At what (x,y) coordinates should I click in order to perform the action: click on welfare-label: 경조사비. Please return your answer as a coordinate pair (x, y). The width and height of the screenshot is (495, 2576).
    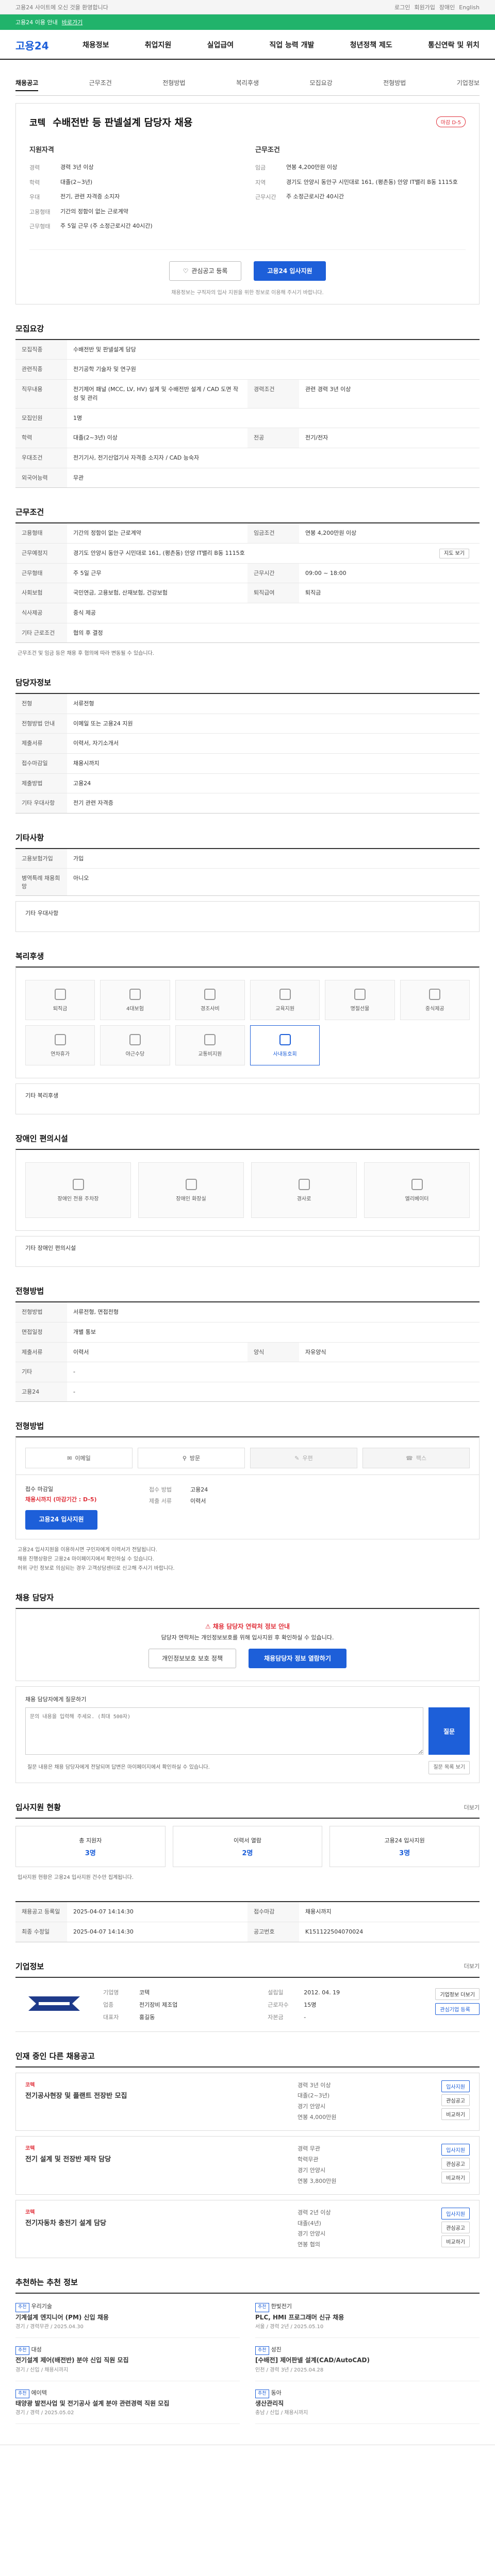
    Looking at the image, I should click on (210, 1009).